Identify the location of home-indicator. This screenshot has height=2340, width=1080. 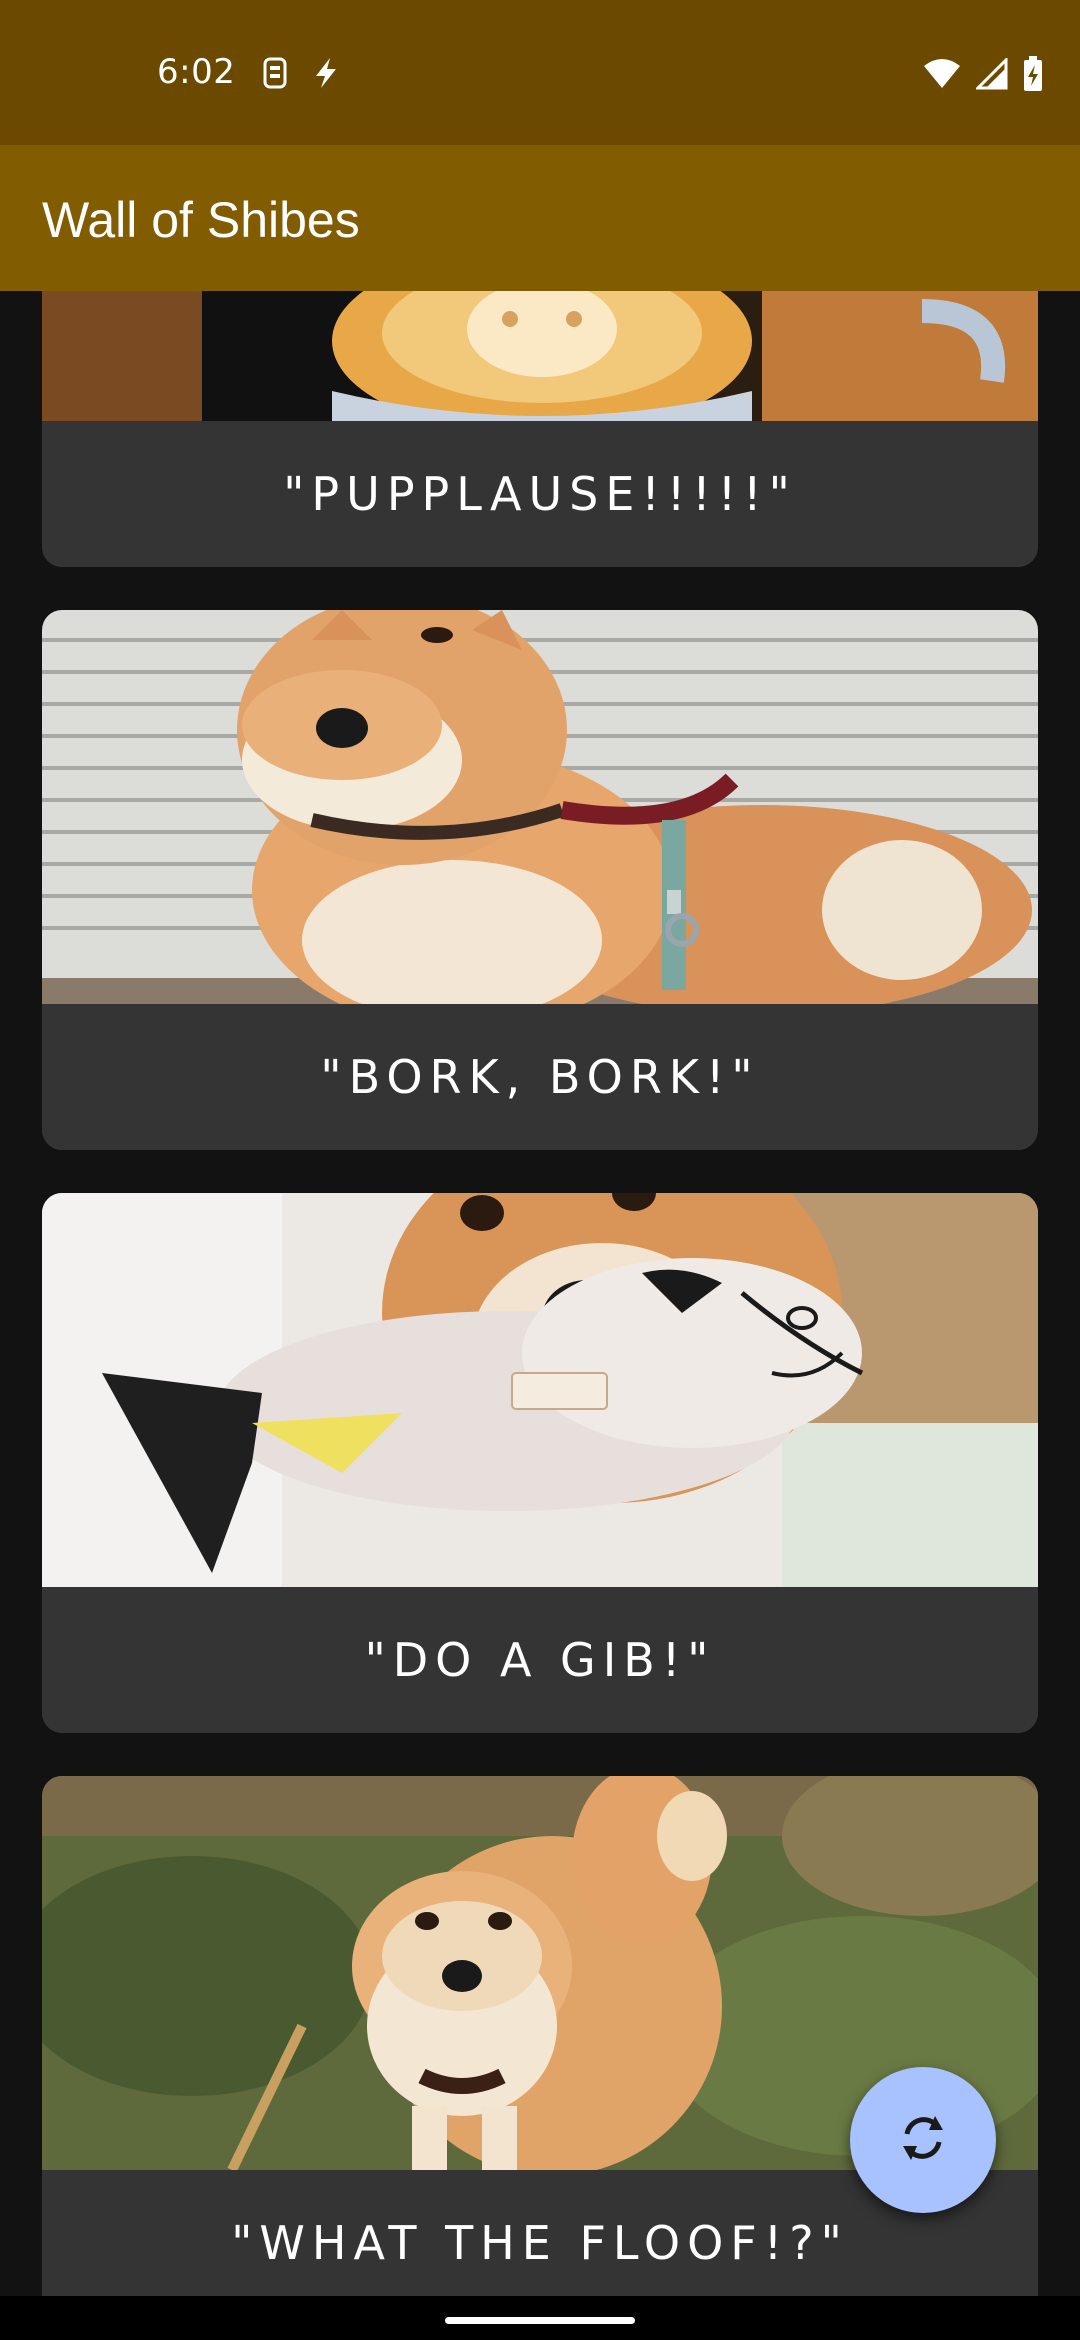
(540, 2320).